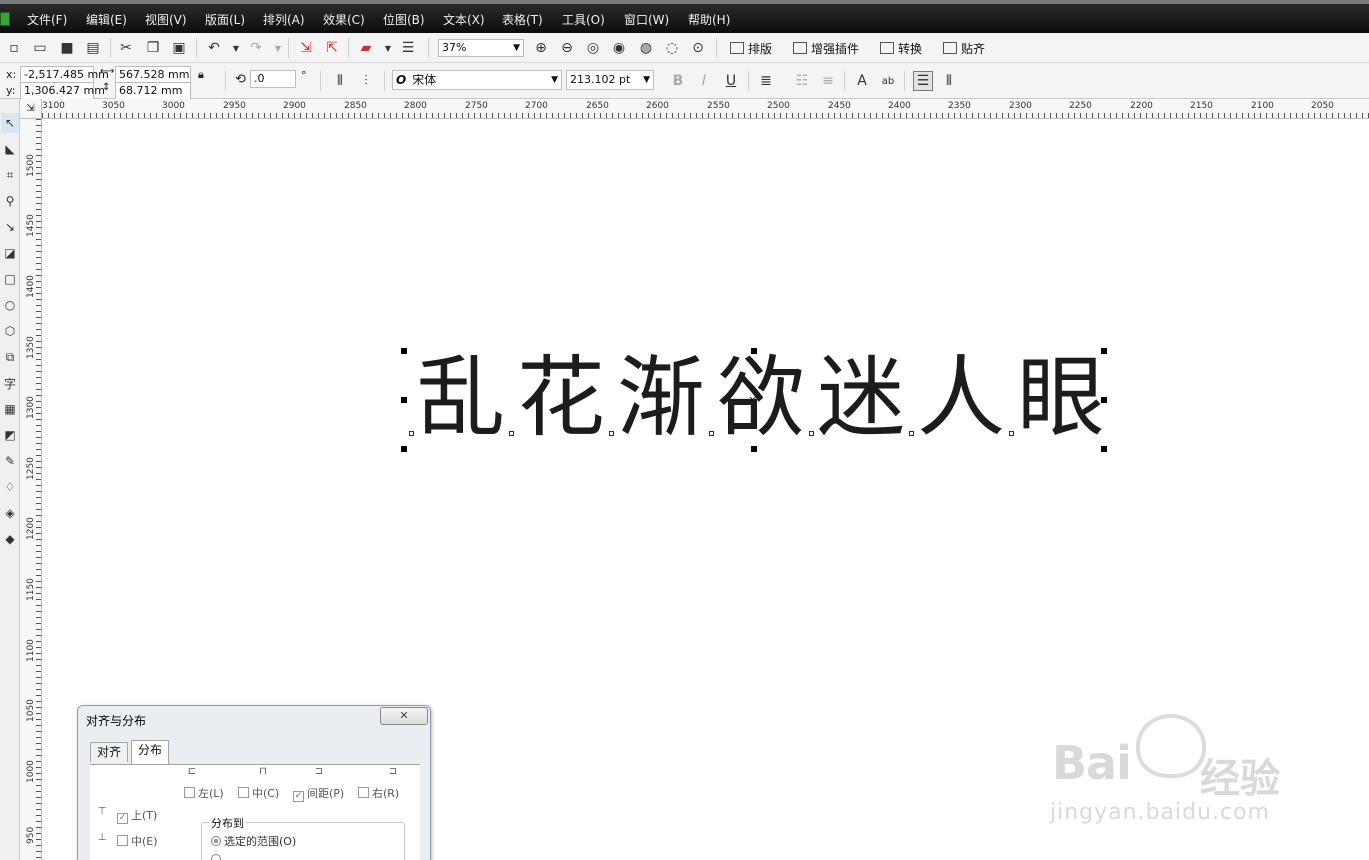 This screenshot has width=1369, height=860. I want to click on rotation-field: .0, so click(273, 79).